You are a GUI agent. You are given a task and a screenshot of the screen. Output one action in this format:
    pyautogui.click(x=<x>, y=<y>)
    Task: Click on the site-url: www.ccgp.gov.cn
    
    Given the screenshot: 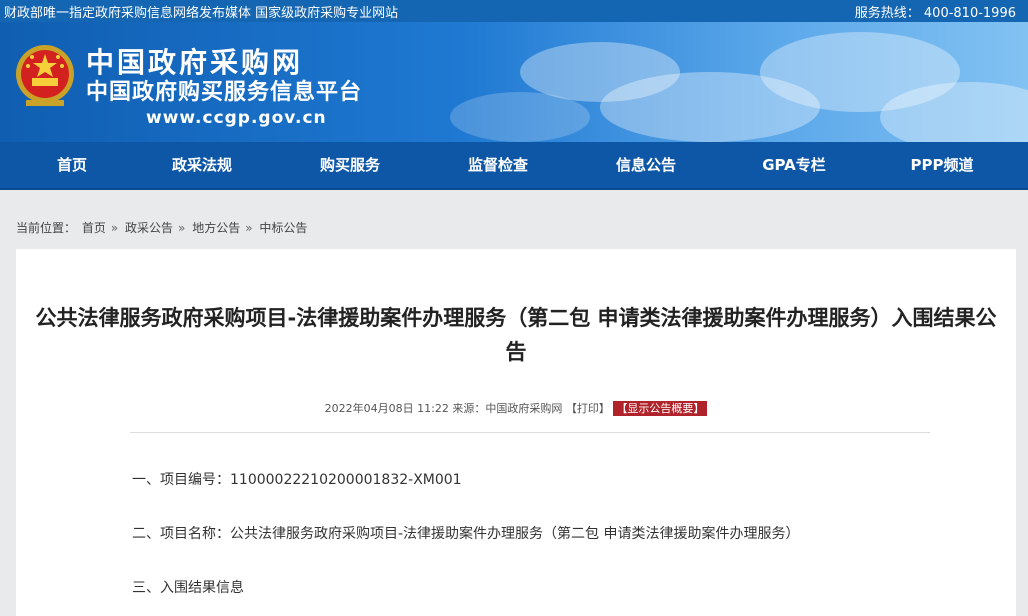 What is the action you would take?
    pyautogui.click(x=236, y=118)
    